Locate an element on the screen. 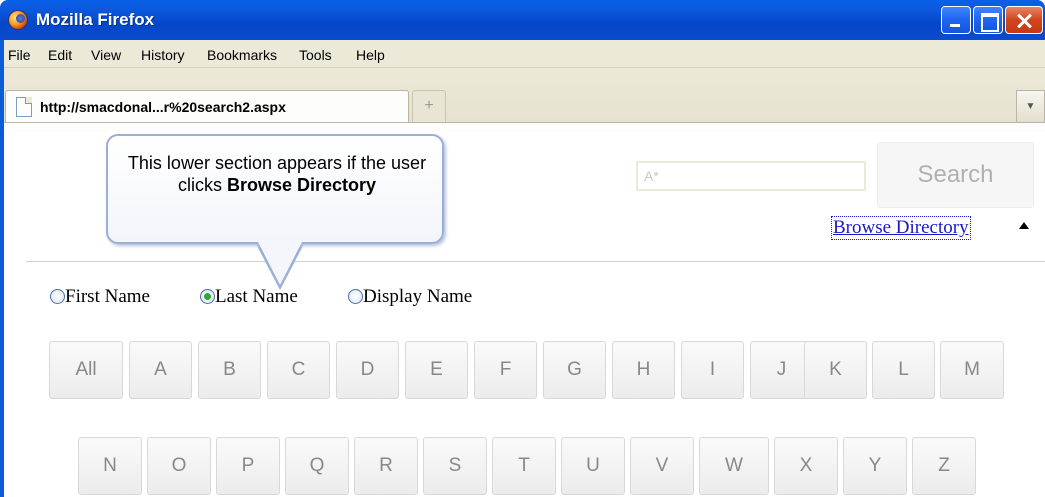 Image resolution: width=1045 pixels, height=497 pixels. browse-directory-link: Browse Directory is located at coordinates (901, 228).